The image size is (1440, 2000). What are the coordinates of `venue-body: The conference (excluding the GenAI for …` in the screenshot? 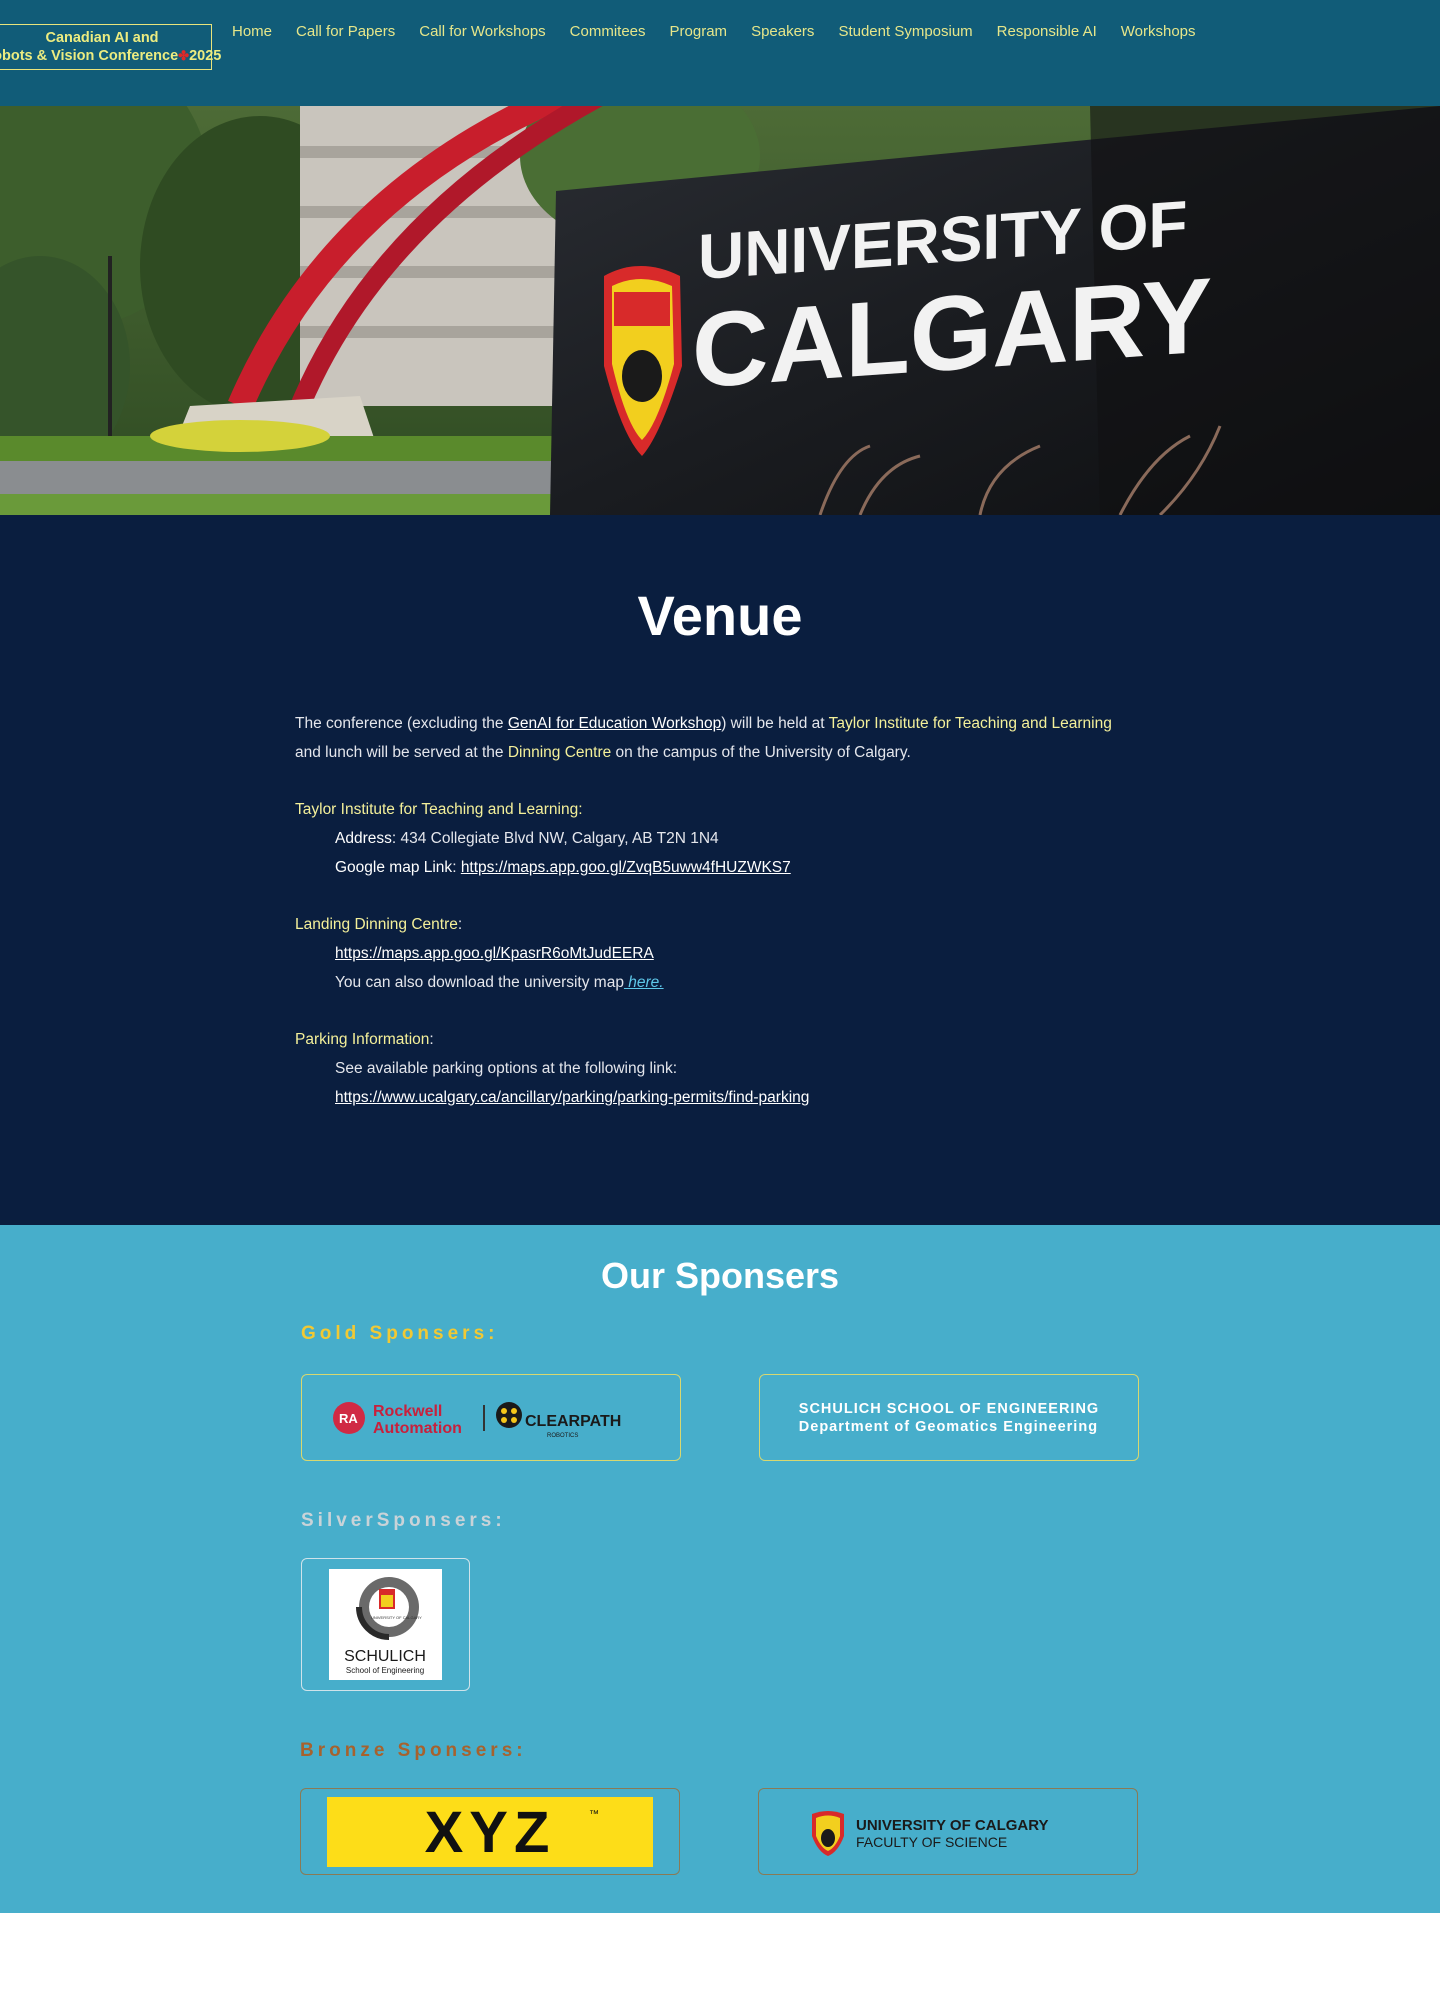 It's located at (745, 910).